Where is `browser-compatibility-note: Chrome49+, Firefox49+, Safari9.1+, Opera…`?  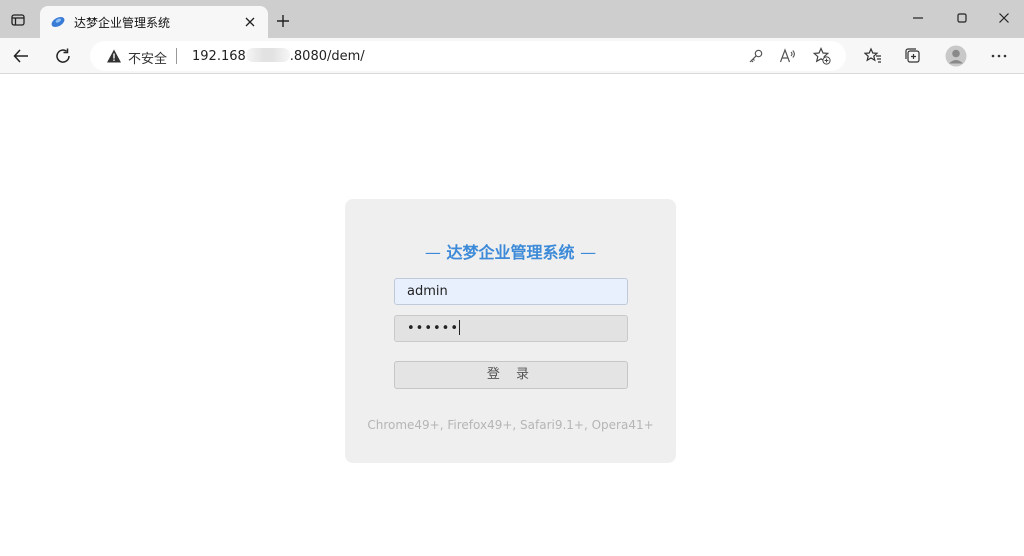 browser-compatibility-note: Chrome49+, Firefox49+, Safari9.1+, Opera… is located at coordinates (510, 425).